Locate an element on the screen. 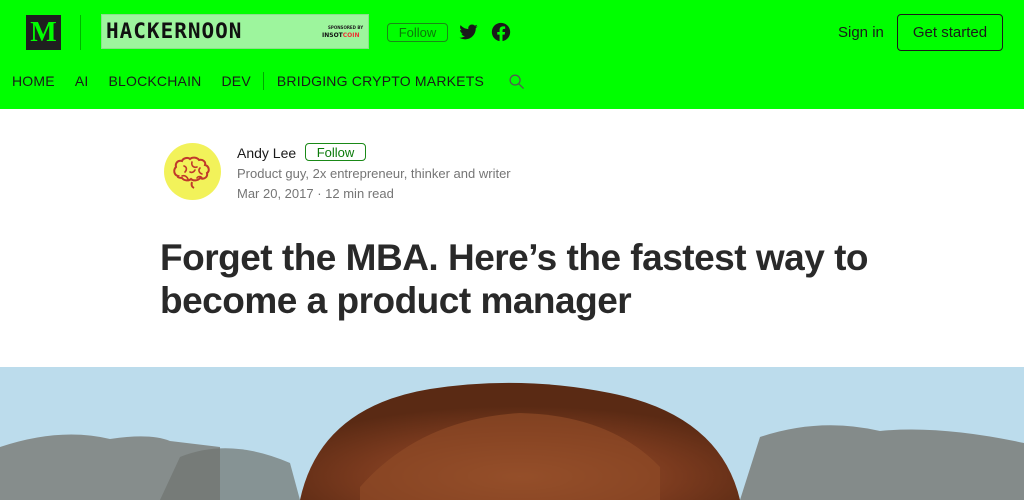 Image resolution: width=1024 pixels, height=500 pixels. avatar is located at coordinates (192, 171).